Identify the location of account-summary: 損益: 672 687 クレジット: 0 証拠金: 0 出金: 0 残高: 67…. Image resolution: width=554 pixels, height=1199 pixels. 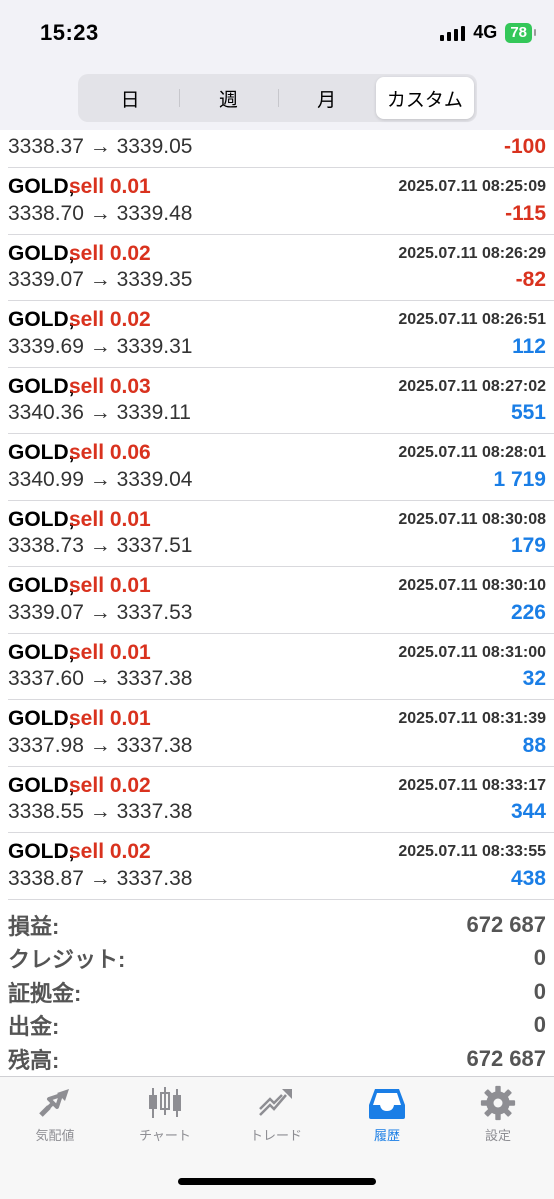
(277, 992).